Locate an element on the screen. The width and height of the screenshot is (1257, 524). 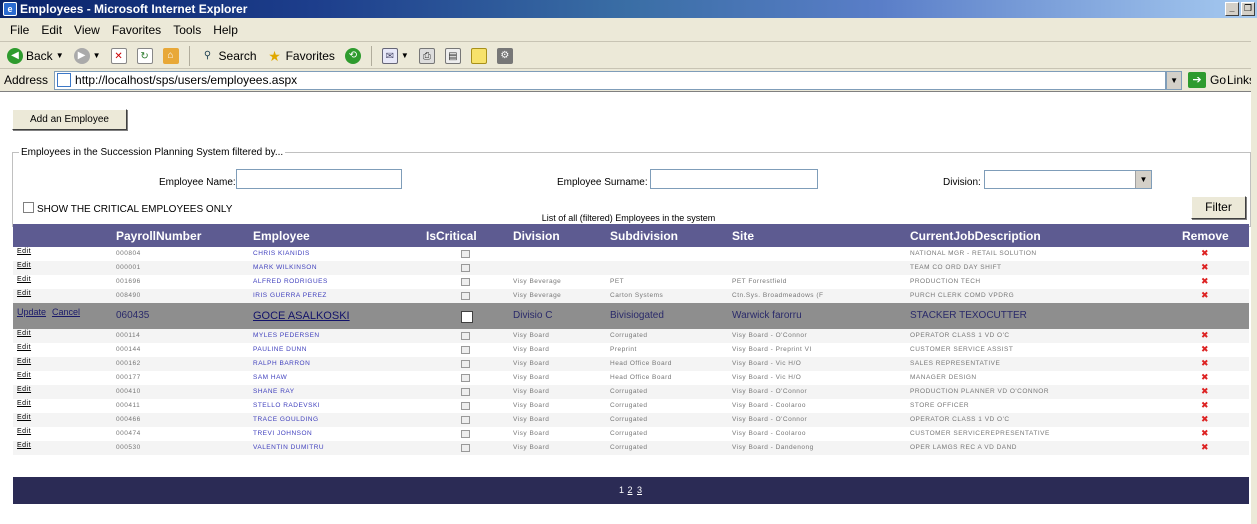
employee-name-input is located at coordinates (319, 179).